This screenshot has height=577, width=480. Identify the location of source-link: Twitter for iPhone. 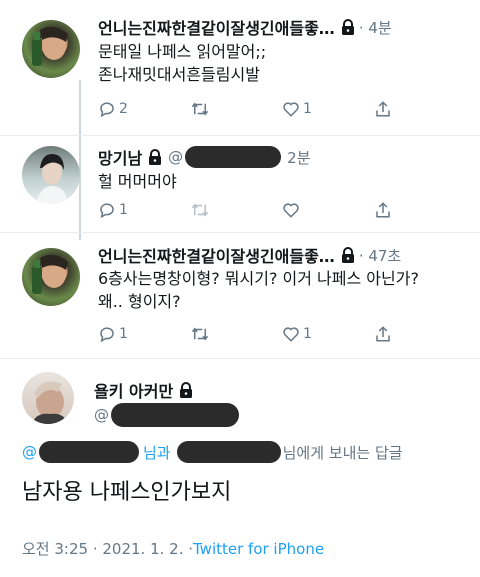
(258, 549).